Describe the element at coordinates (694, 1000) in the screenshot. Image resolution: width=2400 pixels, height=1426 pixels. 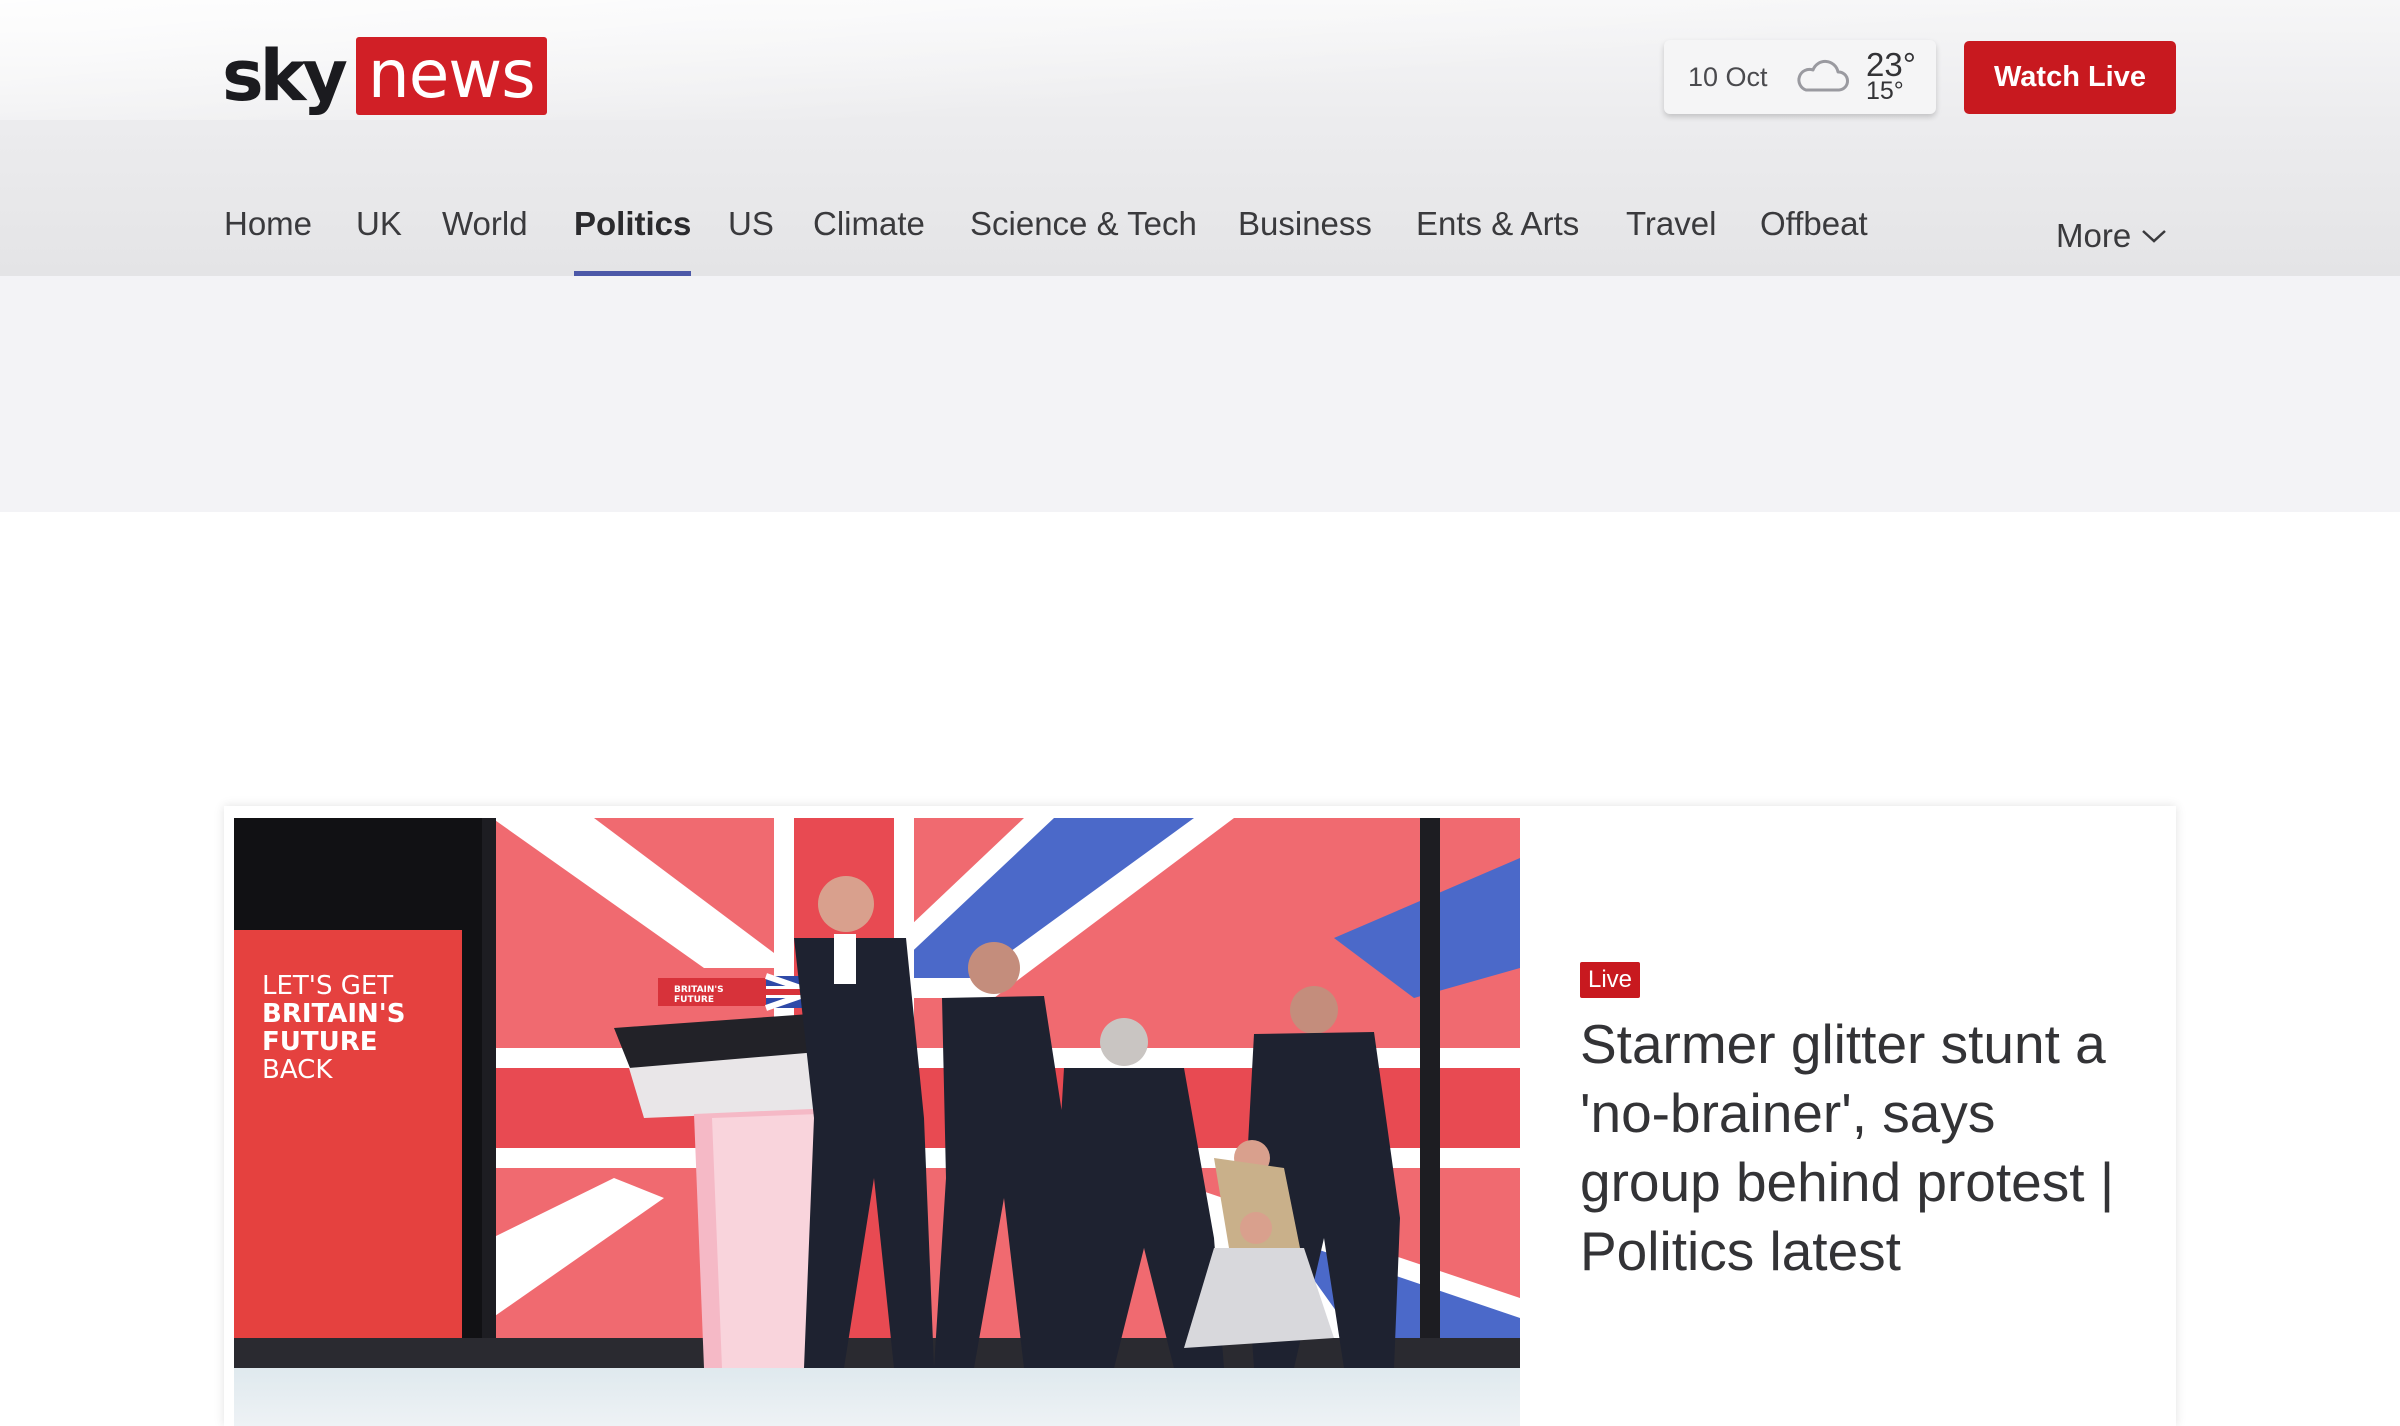
I see `podium-sign-line-2: FUTURE` at that location.